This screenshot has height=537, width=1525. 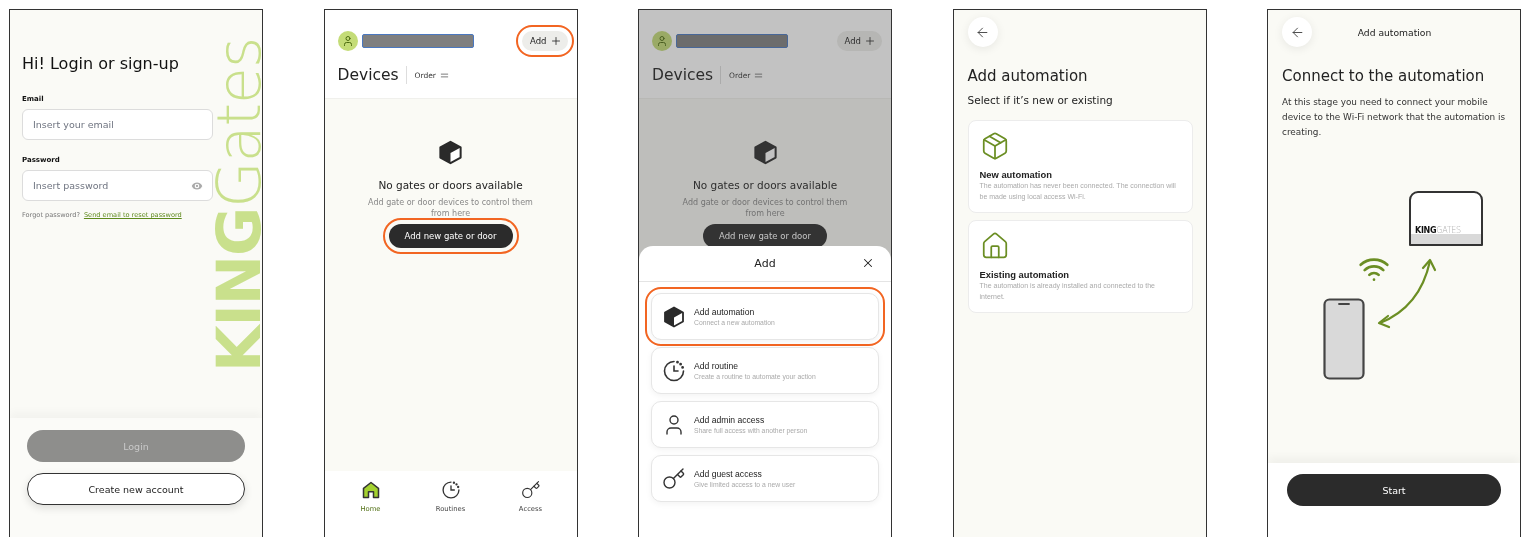 What do you see at coordinates (1024, 274) in the screenshot?
I see `option-title: Existing automation` at bounding box center [1024, 274].